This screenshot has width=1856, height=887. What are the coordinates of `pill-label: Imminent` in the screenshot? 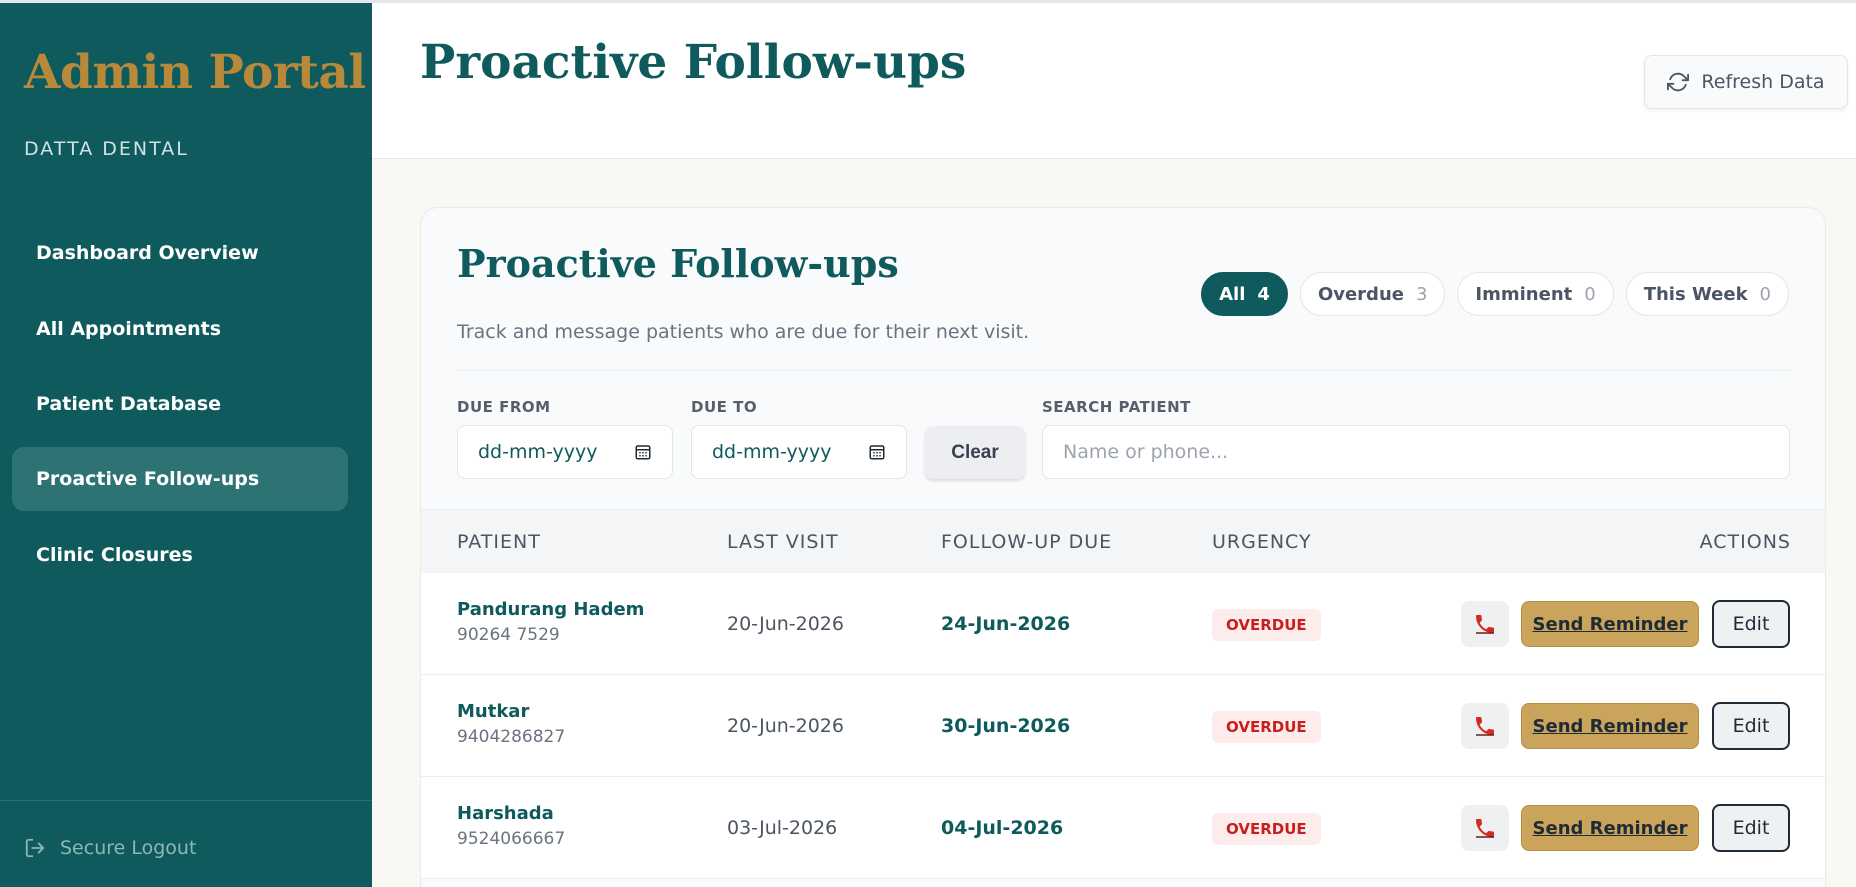 It's located at (1524, 294).